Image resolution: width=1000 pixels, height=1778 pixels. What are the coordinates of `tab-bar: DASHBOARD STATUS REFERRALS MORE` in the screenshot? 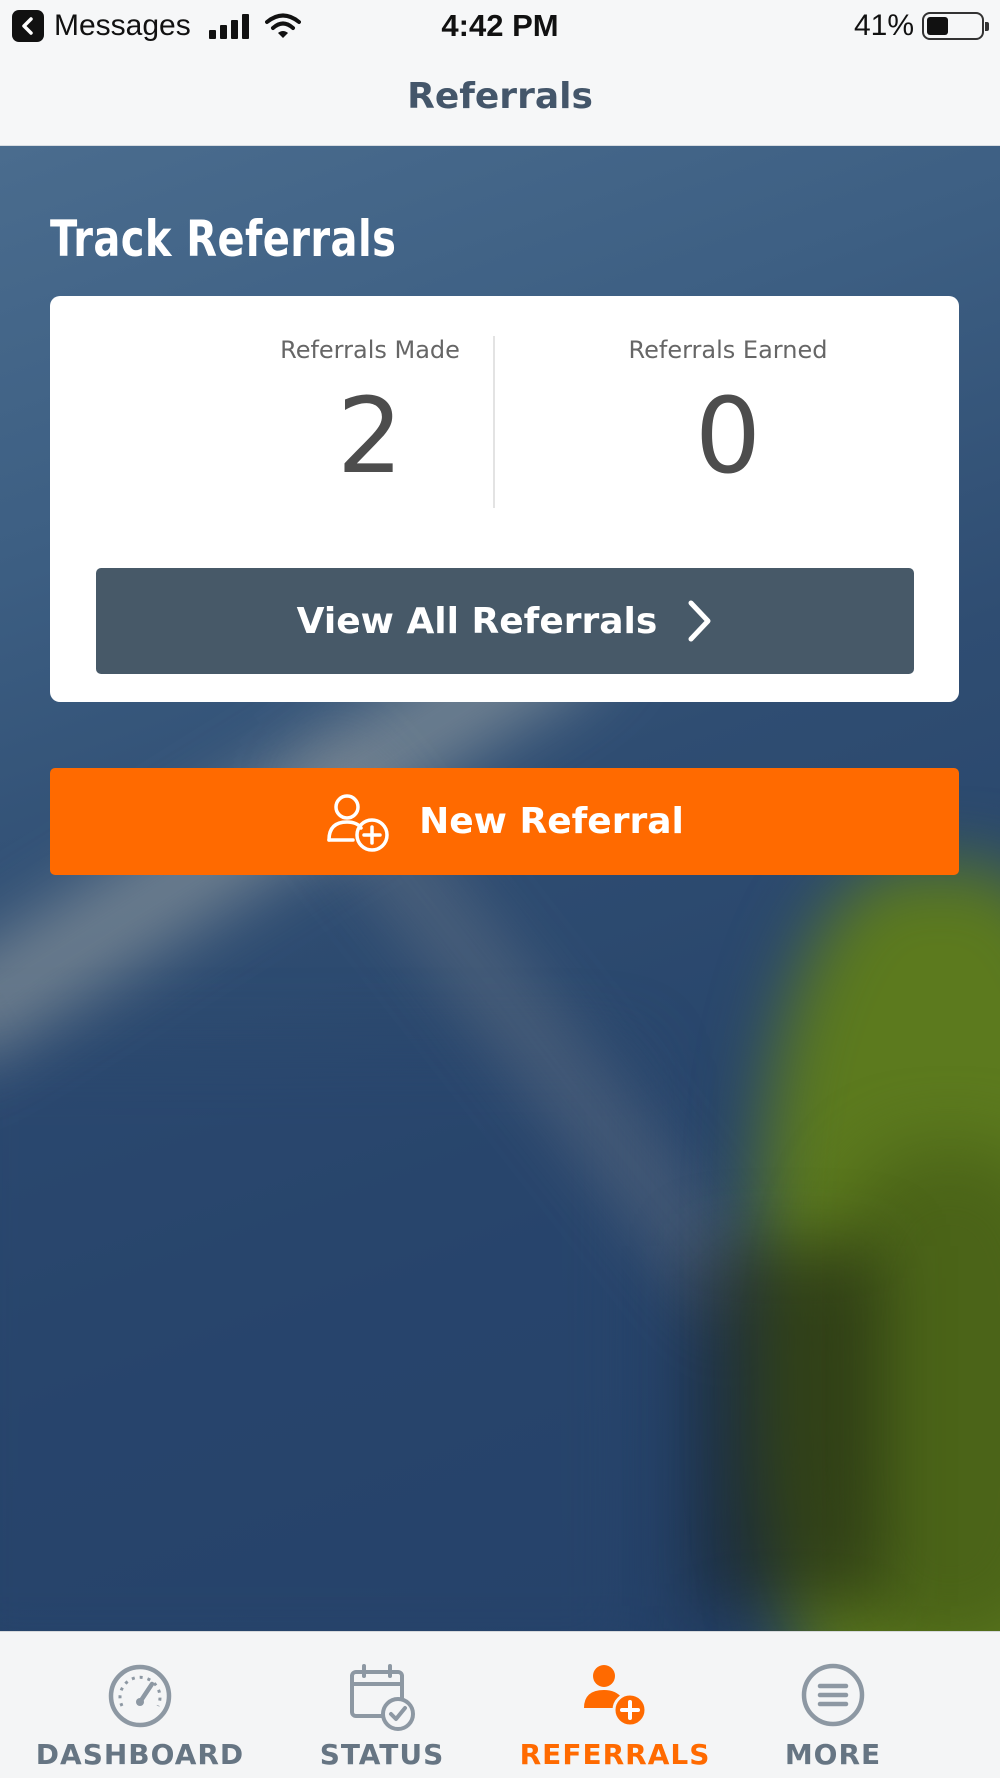 It's located at (500, 1704).